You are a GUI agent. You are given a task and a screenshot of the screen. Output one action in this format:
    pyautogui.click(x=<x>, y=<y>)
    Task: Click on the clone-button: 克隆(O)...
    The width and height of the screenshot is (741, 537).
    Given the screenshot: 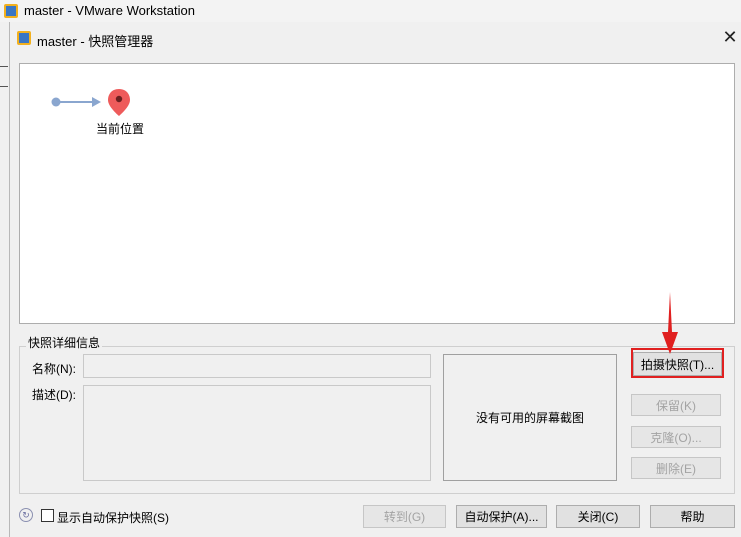 What is the action you would take?
    pyautogui.click(x=676, y=437)
    